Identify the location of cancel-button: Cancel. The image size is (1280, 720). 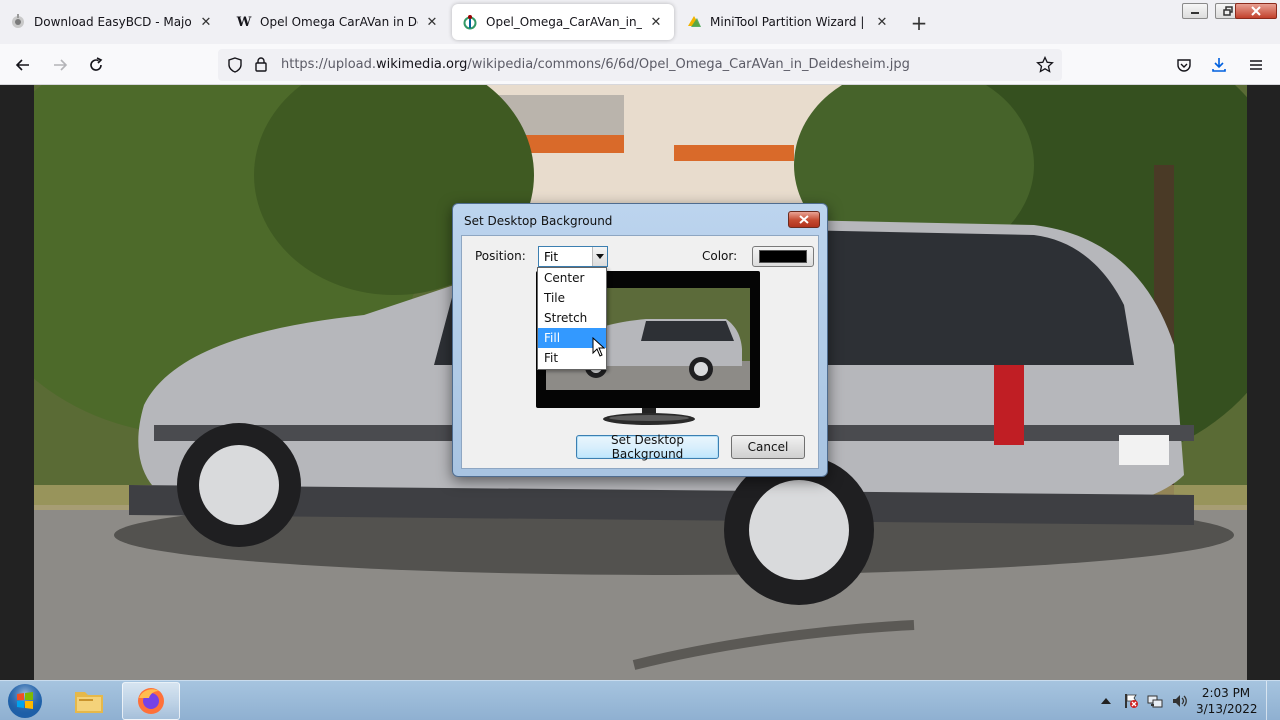
(768, 447).